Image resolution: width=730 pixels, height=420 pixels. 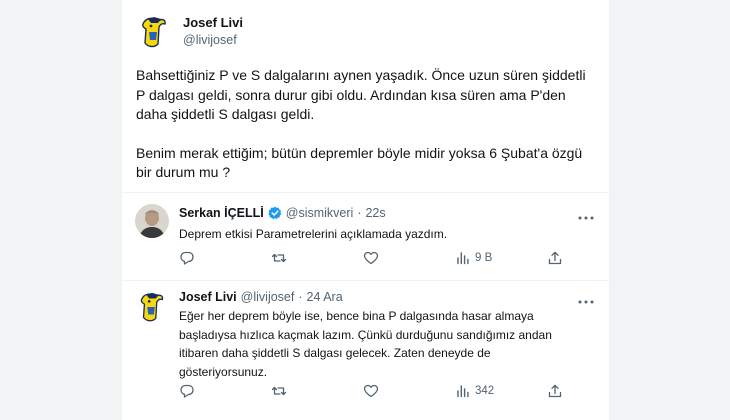 What do you see at coordinates (275, 213) in the screenshot?
I see `verified-badge-icon` at bounding box center [275, 213].